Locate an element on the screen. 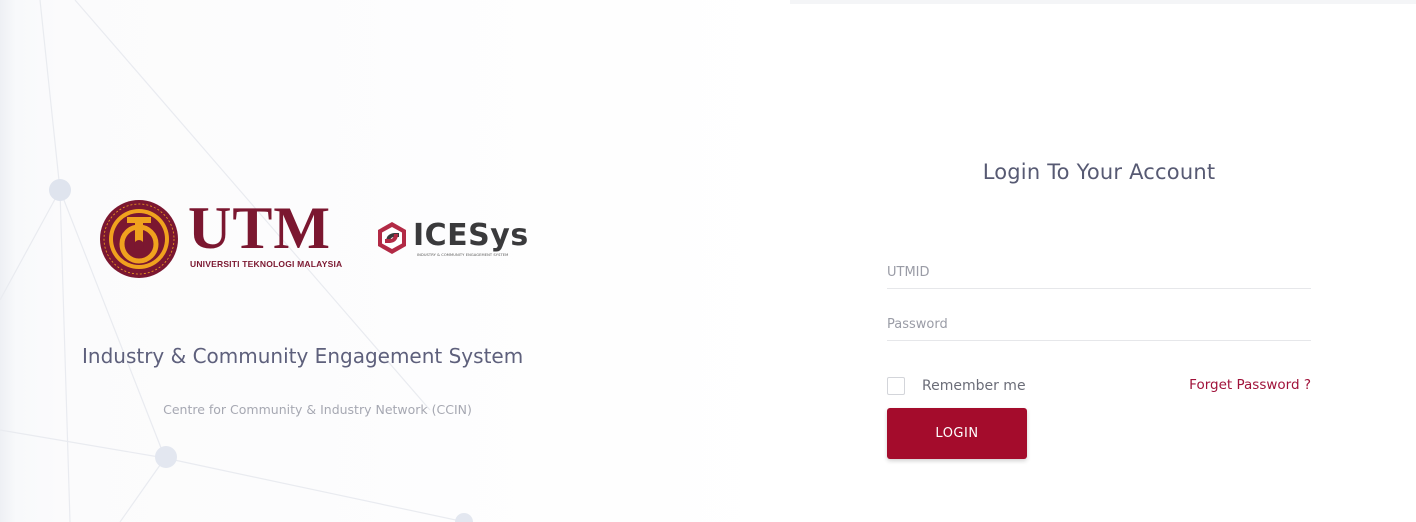 This screenshot has width=1416, height=522. password-input is located at coordinates (1099, 324).